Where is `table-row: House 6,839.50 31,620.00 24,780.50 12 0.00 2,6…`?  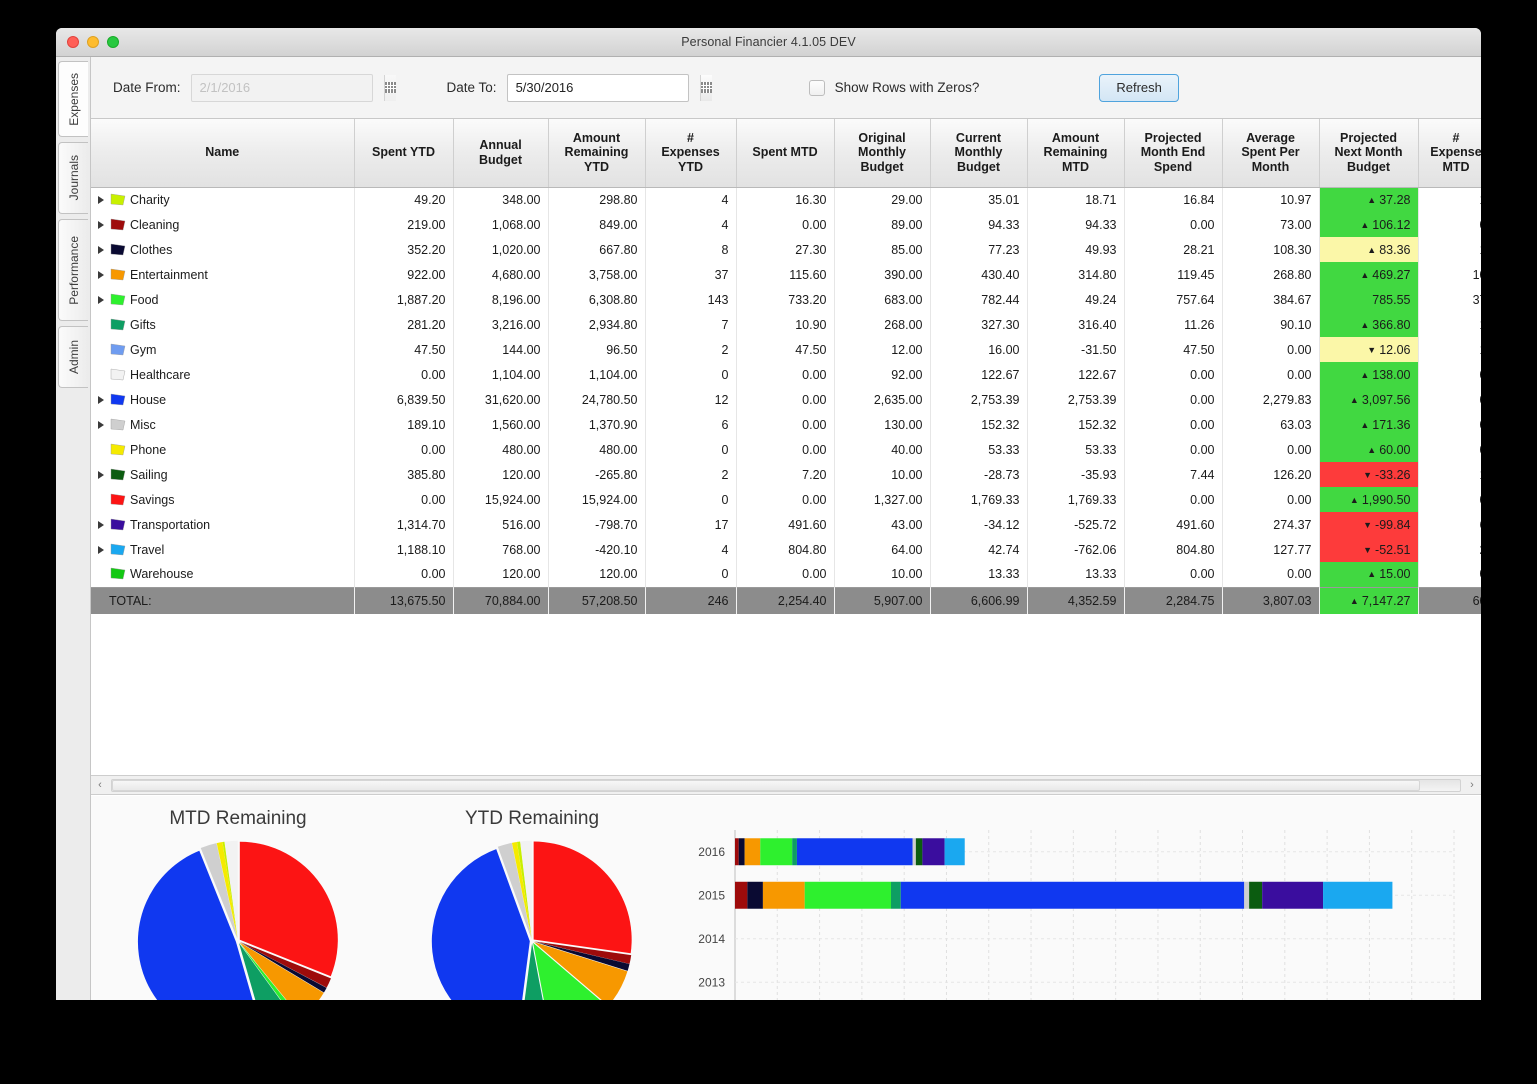
table-row: House 6,839.50 31,620.00 24,780.50 12 0.00 2,6… is located at coordinates (786, 399).